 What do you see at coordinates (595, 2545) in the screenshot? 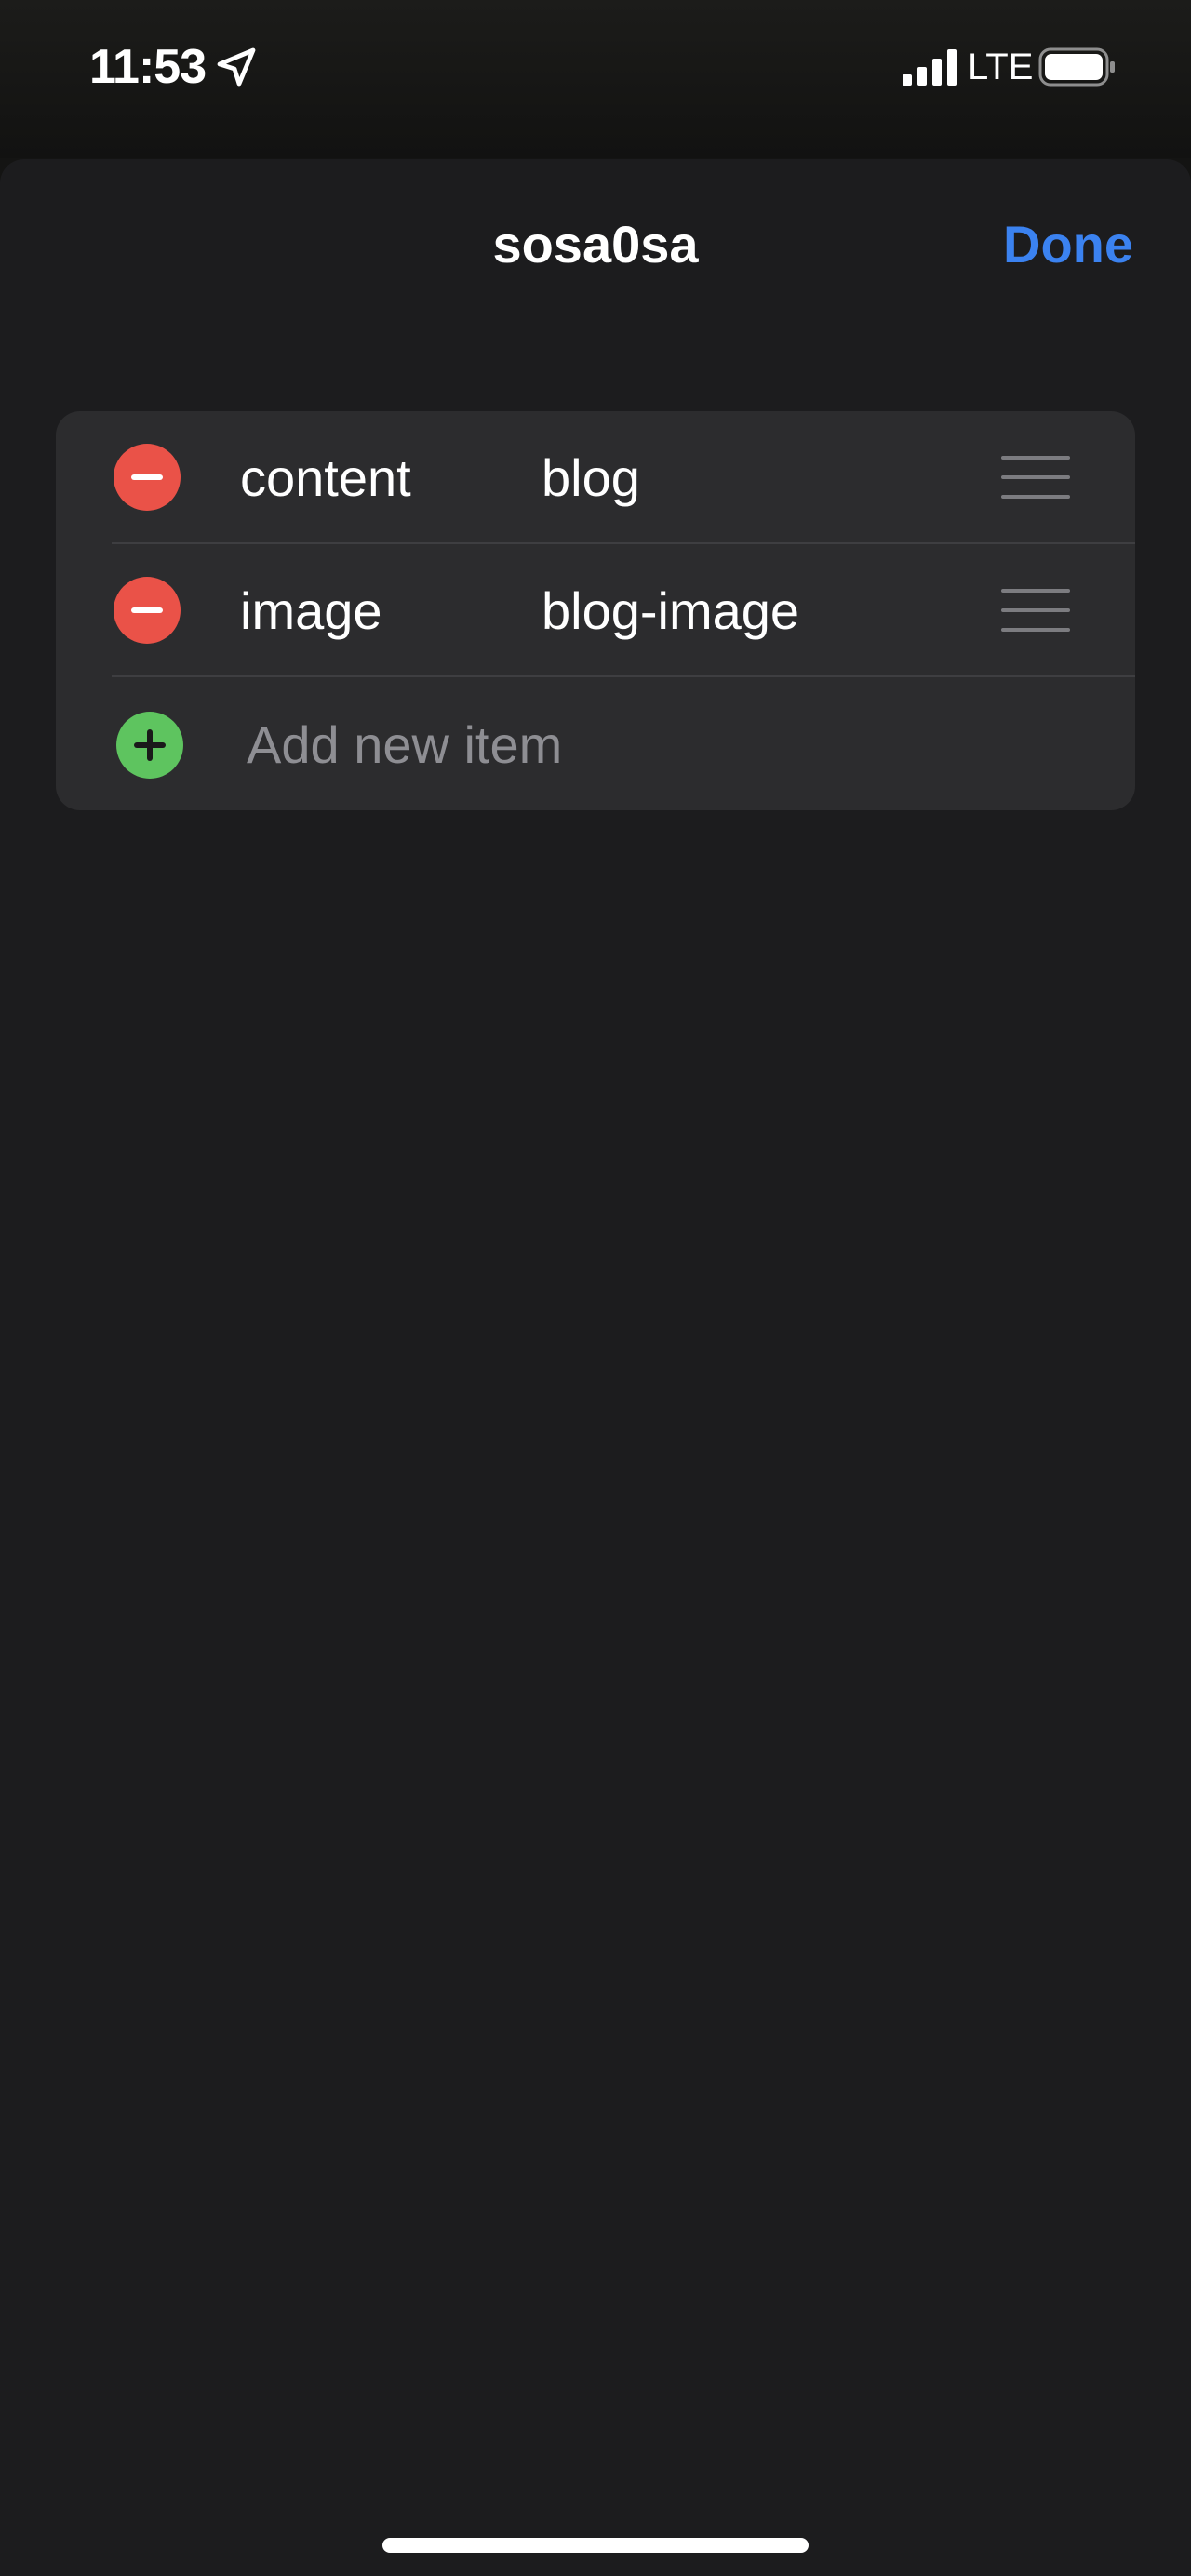
I see `home-indicator` at bounding box center [595, 2545].